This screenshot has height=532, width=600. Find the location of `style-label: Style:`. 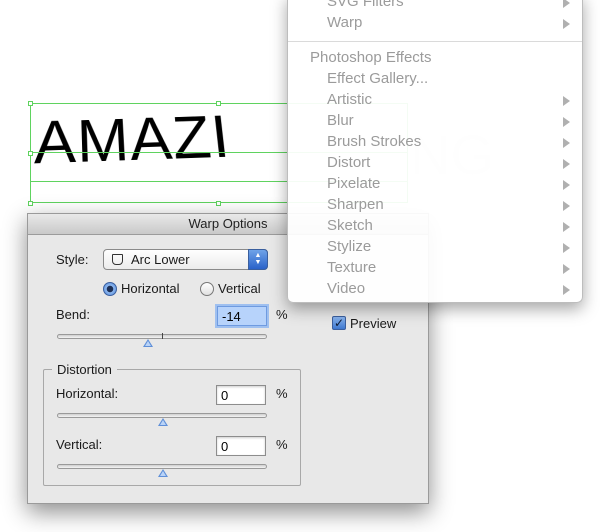

style-label: Style: is located at coordinates (72, 259).